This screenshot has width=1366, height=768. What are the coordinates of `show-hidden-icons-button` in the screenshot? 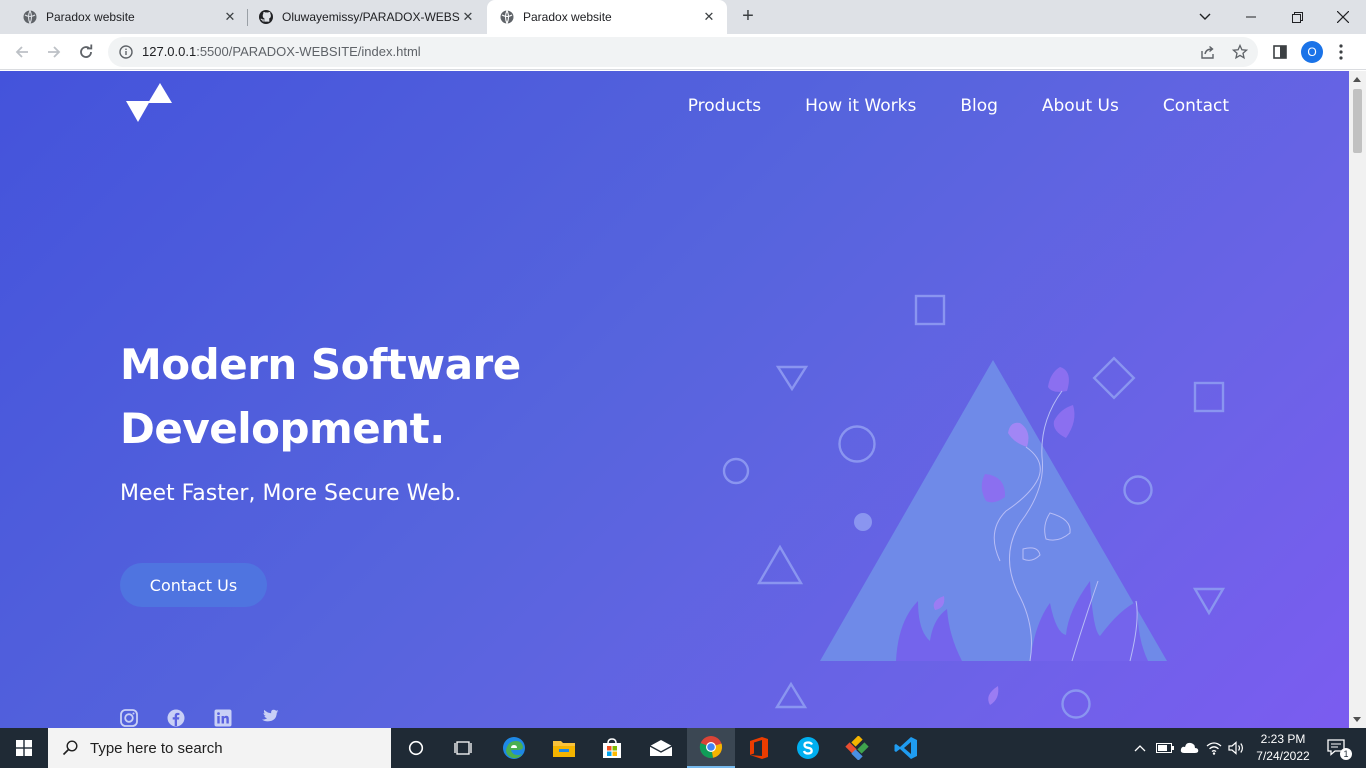 It's located at (1140, 748).